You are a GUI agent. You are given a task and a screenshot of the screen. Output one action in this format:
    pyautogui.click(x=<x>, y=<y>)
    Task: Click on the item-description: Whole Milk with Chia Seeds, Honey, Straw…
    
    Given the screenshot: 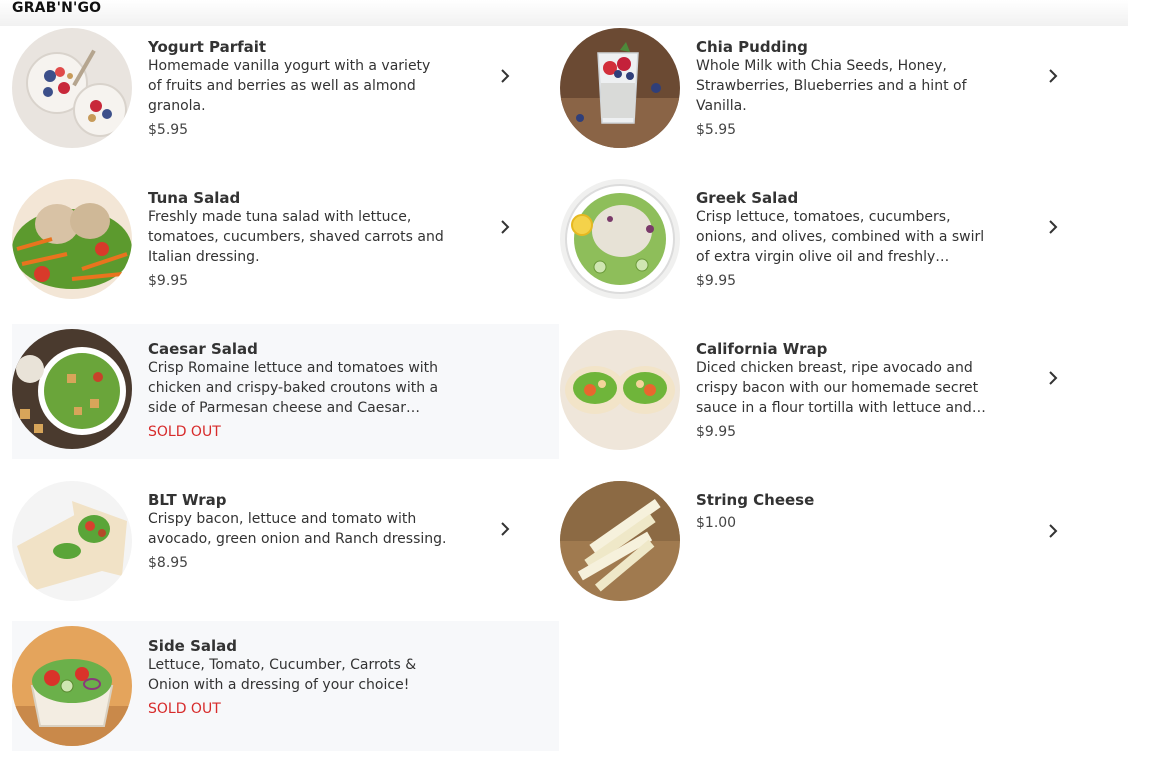 What is the action you would take?
    pyautogui.click(x=831, y=86)
    